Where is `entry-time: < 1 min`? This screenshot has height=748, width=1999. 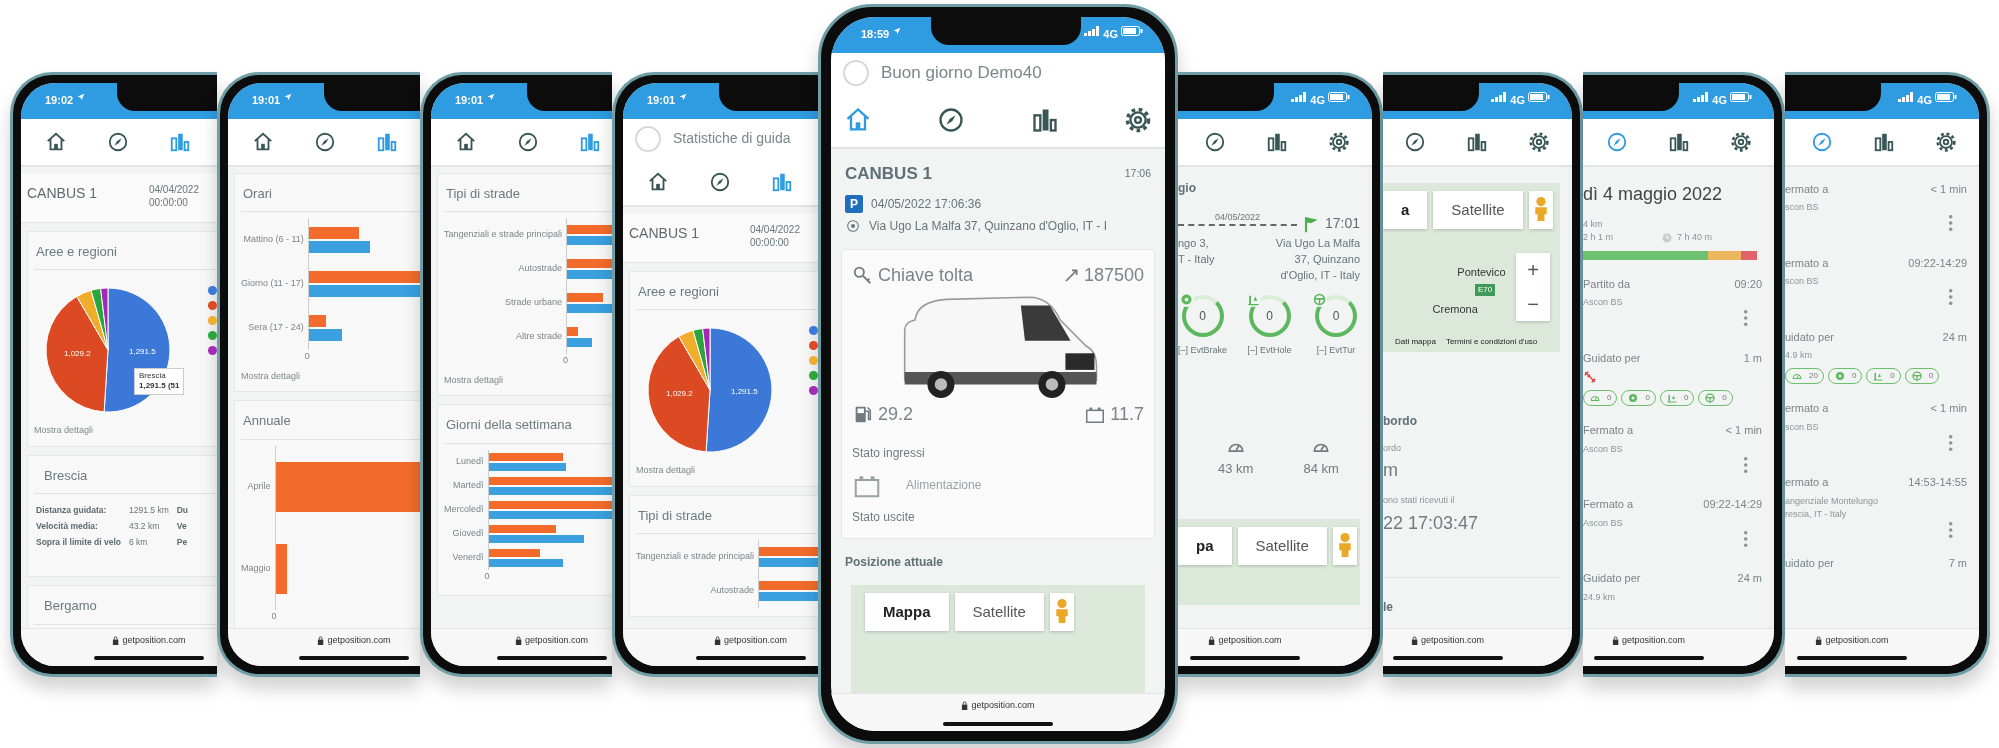
entry-time: < 1 min is located at coordinates (1948, 189).